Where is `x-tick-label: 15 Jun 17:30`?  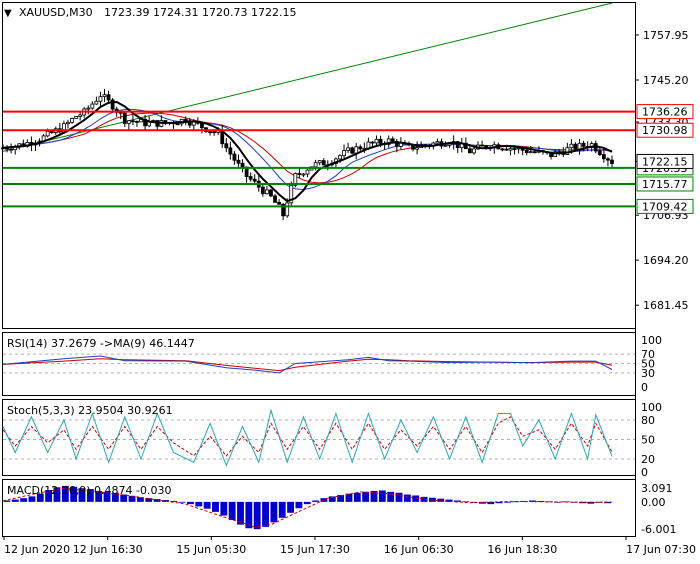
x-tick-label: 15 Jun 17:30 is located at coordinates (315, 549).